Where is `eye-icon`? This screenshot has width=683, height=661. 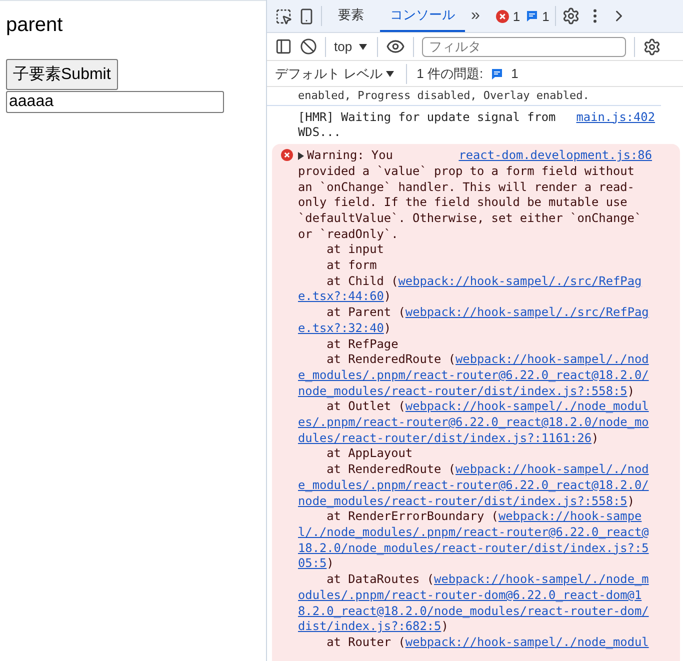 eye-icon is located at coordinates (396, 46).